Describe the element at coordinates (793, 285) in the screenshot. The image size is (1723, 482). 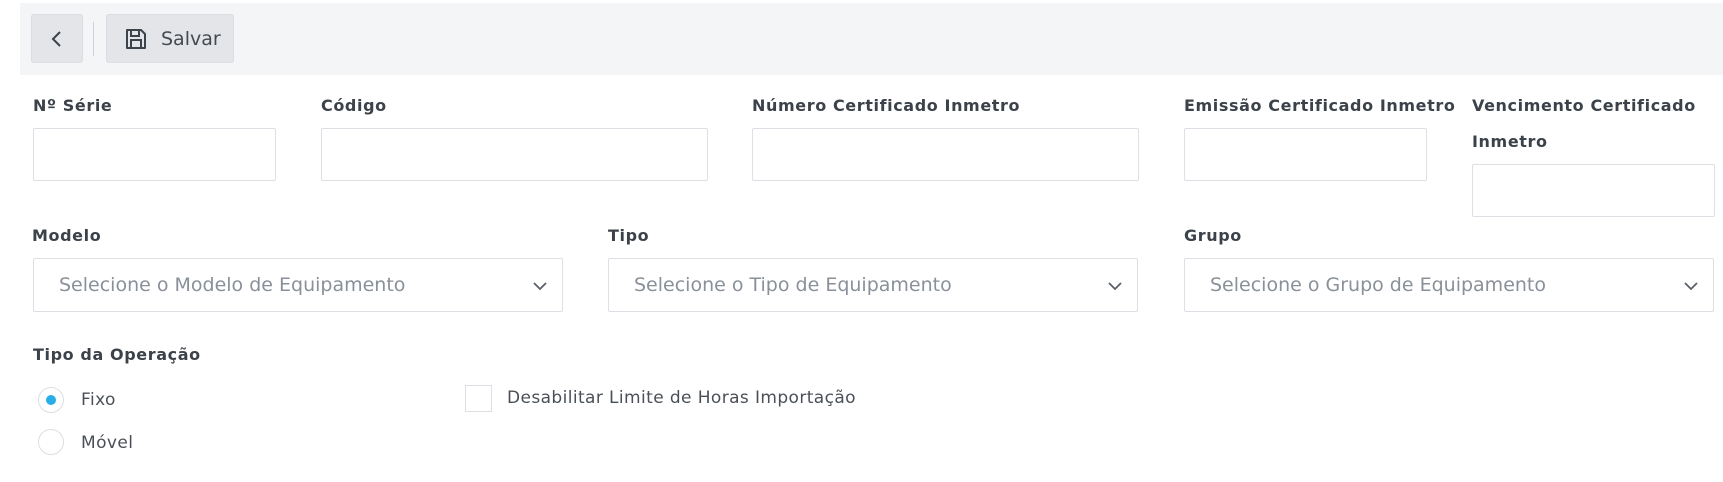
I see `tipo-placeholder: Selecione o Tipo de Equipamento` at that location.